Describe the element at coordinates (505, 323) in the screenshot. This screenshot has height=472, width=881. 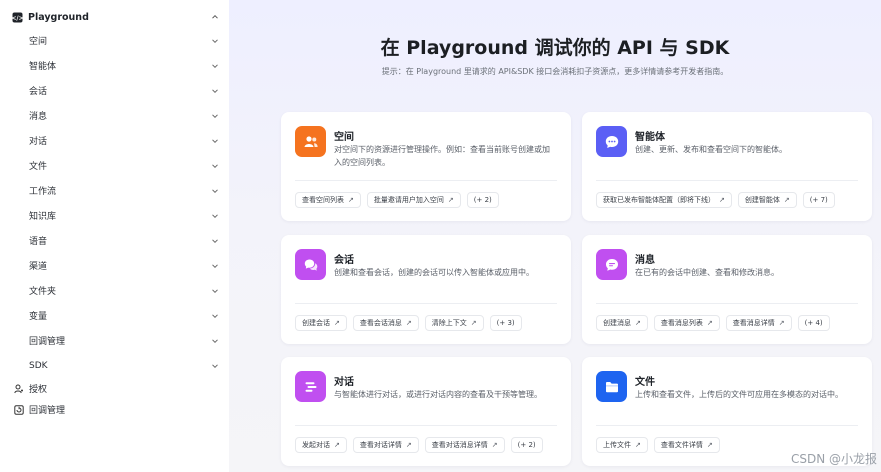
I see `more-apis-chip: (+ 3)` at that location.